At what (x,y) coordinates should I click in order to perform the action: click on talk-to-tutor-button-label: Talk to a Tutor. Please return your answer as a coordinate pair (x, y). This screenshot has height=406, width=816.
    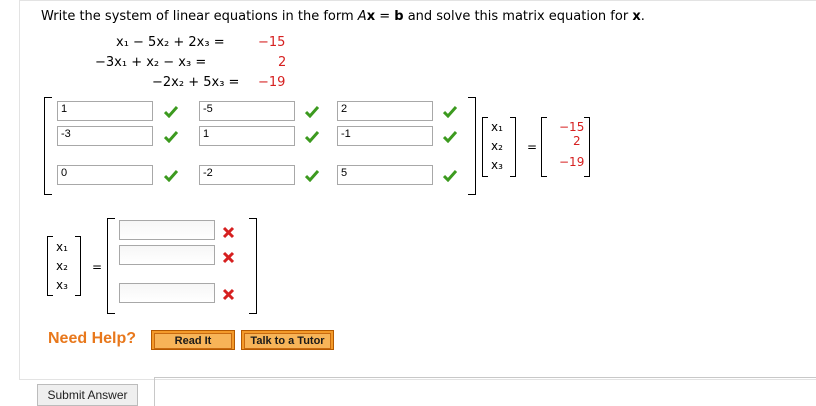
    Looking at the image, I should click on (287, 341).